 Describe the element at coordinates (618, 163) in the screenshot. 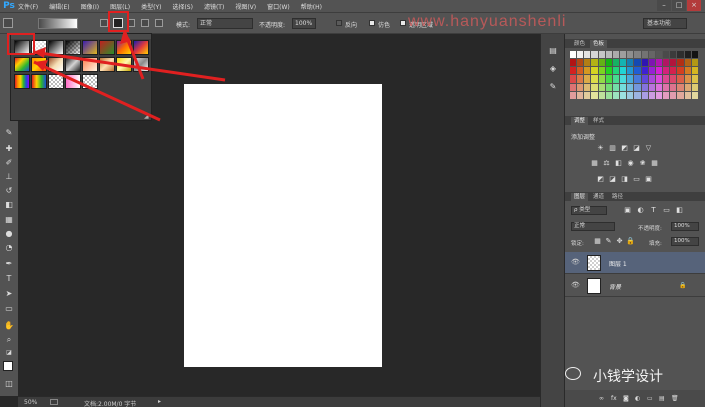

I see `black-white-icon: ◧` at that location.